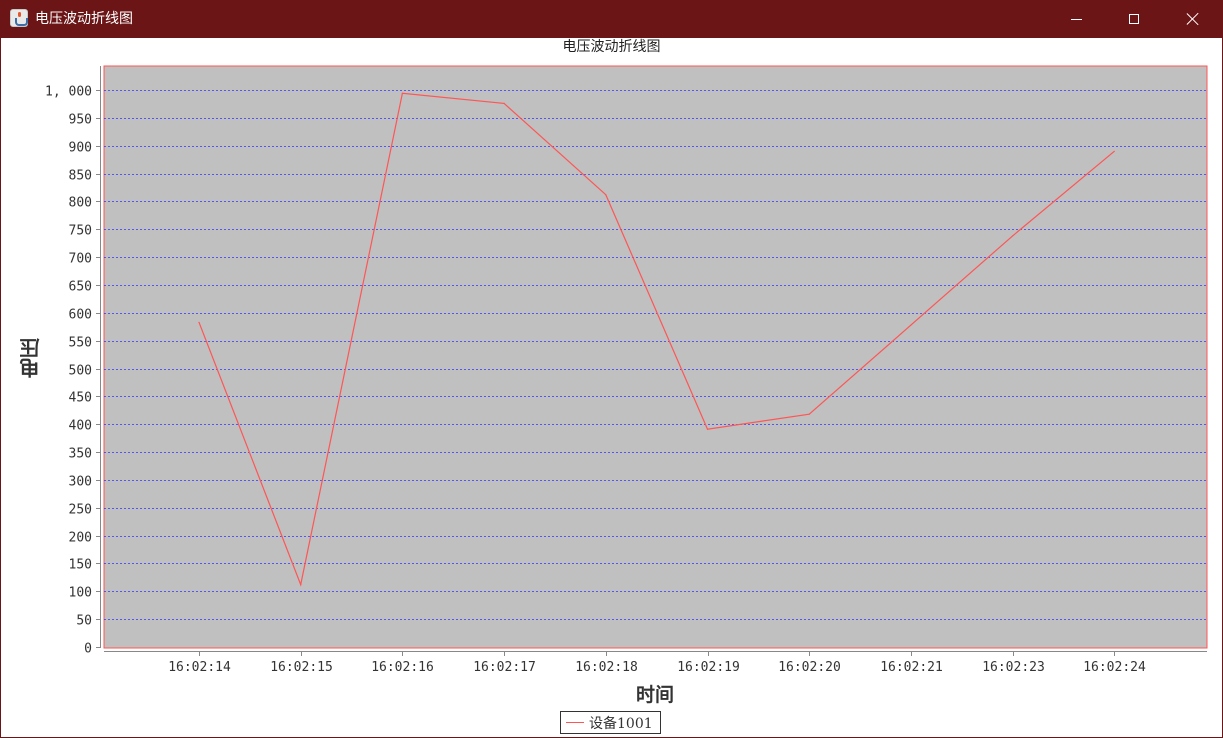 The width and height of the screenshot is (1223, 738). I want to click on x-tick-label: 16:02:19, so click(708, 667).